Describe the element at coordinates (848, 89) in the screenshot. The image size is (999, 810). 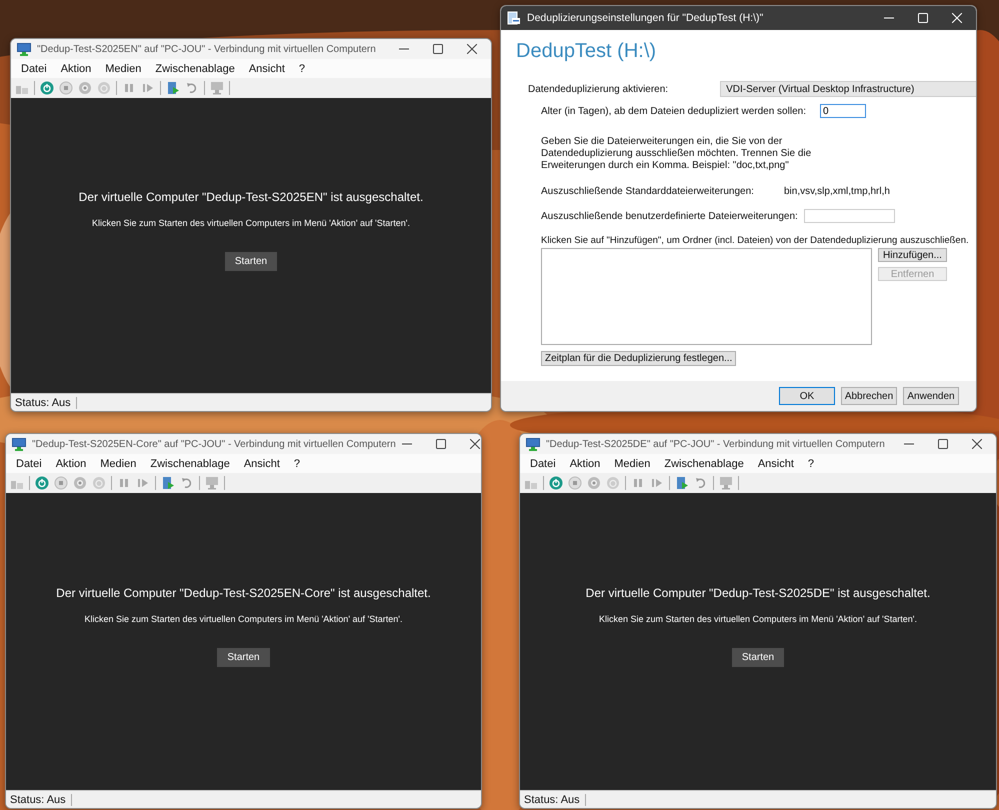
I see `mode-dropdown: VDI-Server (Virtual Desktop Infrastructure)` at that location.